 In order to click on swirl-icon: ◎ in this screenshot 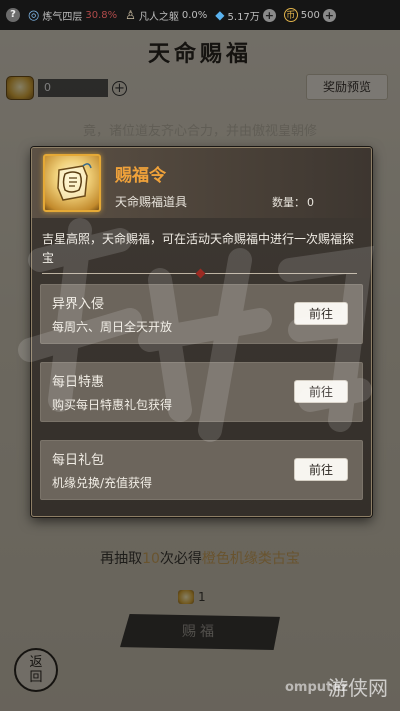, I will do `click(34, 15)`.